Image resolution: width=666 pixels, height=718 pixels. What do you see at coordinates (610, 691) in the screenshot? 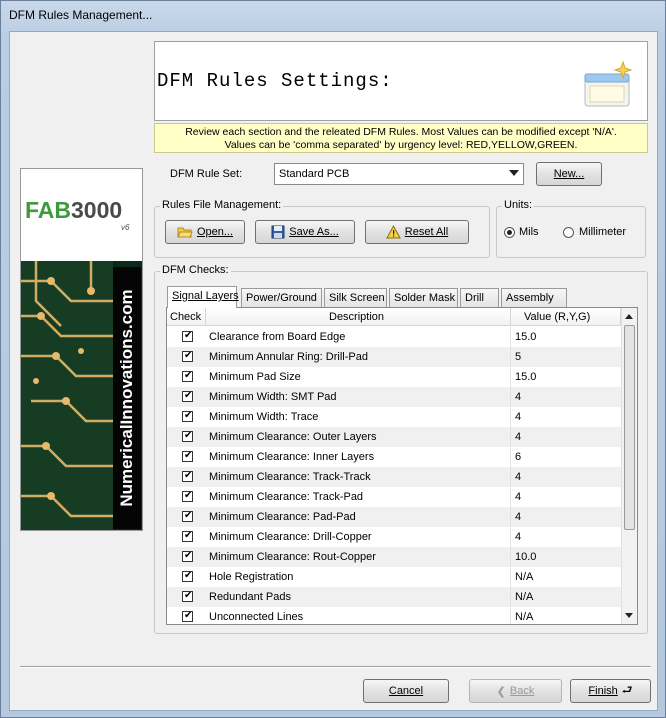
I see `finish-button: Finish ⮐` at bounding box center [610, 691].